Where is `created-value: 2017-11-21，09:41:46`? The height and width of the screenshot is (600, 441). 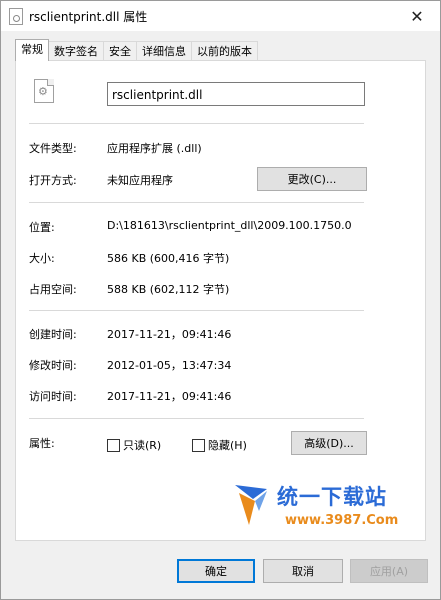
created-value: 2017-11-21，09:41:46 is located at coordinates (169, 334).